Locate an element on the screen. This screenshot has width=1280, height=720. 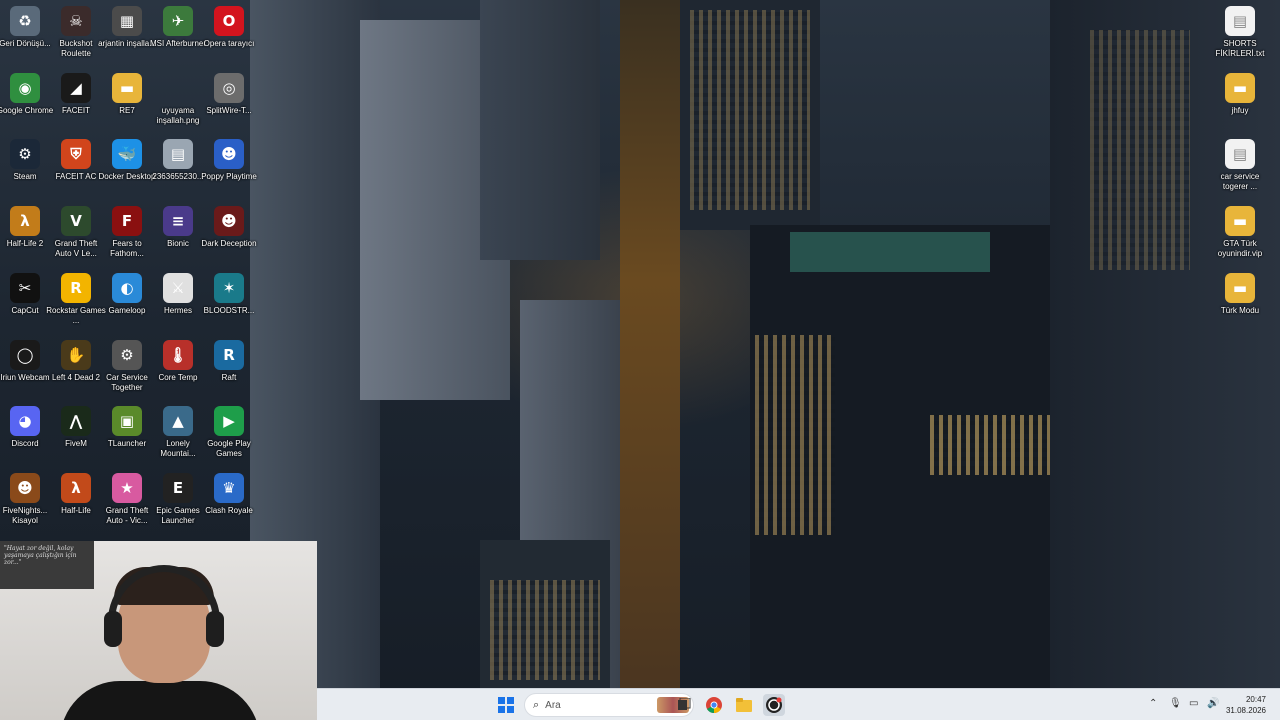
tlauncher-icon: ▣ is located at coordinates (127, 421).